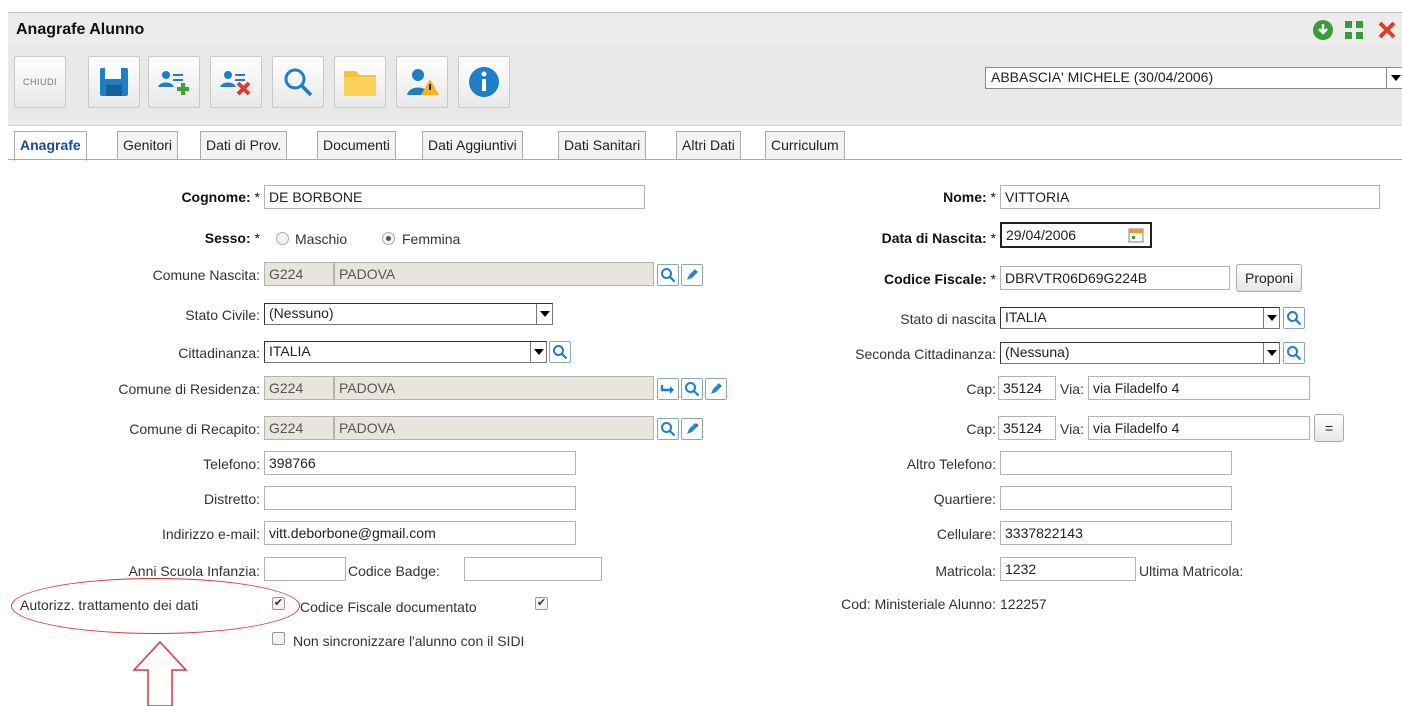 The image size is (1402, 706). I want to click on edit-comune-residenza-button, so click(716, 389).